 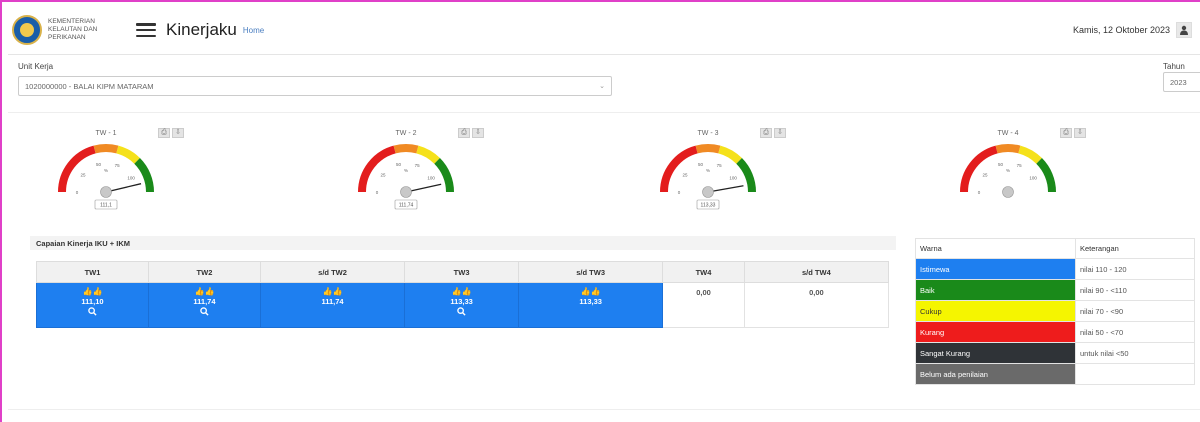 I want to click on gauge-tw3: TW - 3 0 25 50 75 100% 113,33 ⎙ ⇩, so click(x=722, y=170).